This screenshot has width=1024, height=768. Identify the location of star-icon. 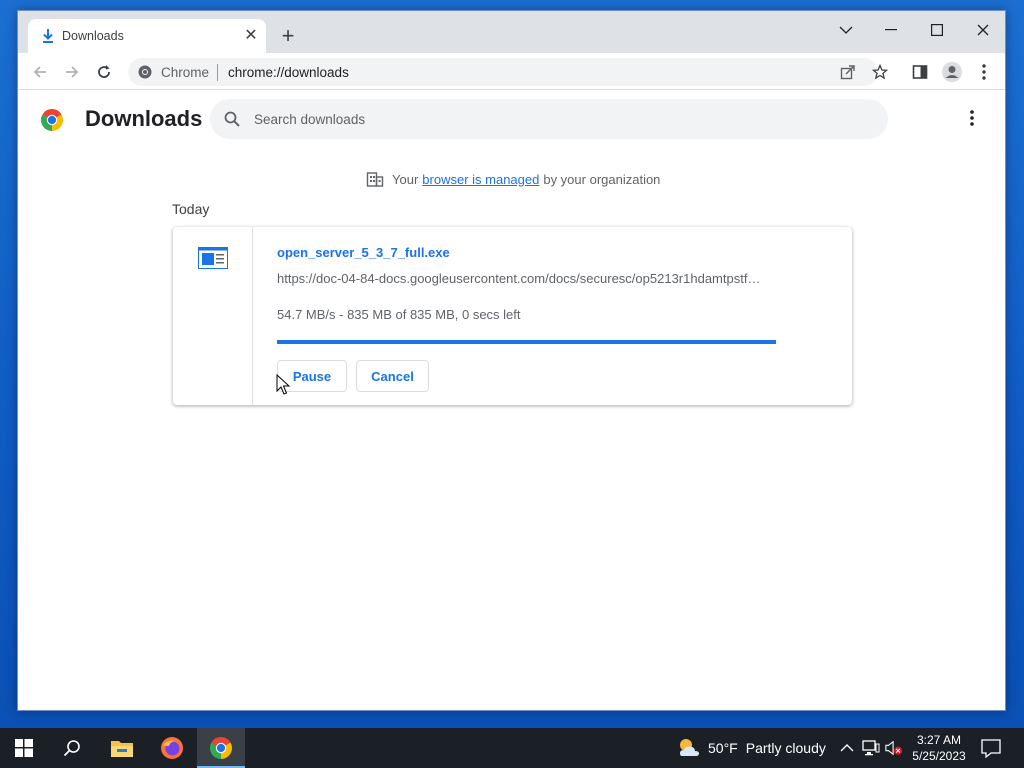
(880, 72).